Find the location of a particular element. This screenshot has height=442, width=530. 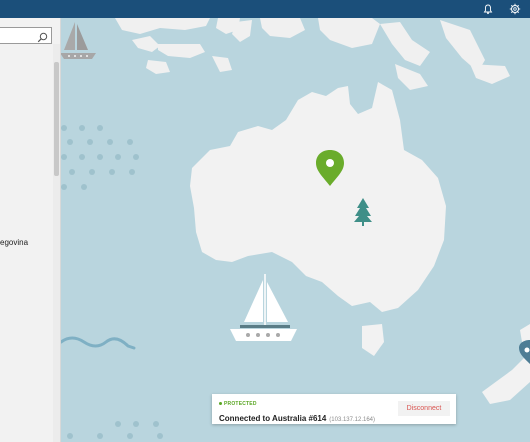

ip-address: (103.137.12.164) is located at coordinates (352, 420).